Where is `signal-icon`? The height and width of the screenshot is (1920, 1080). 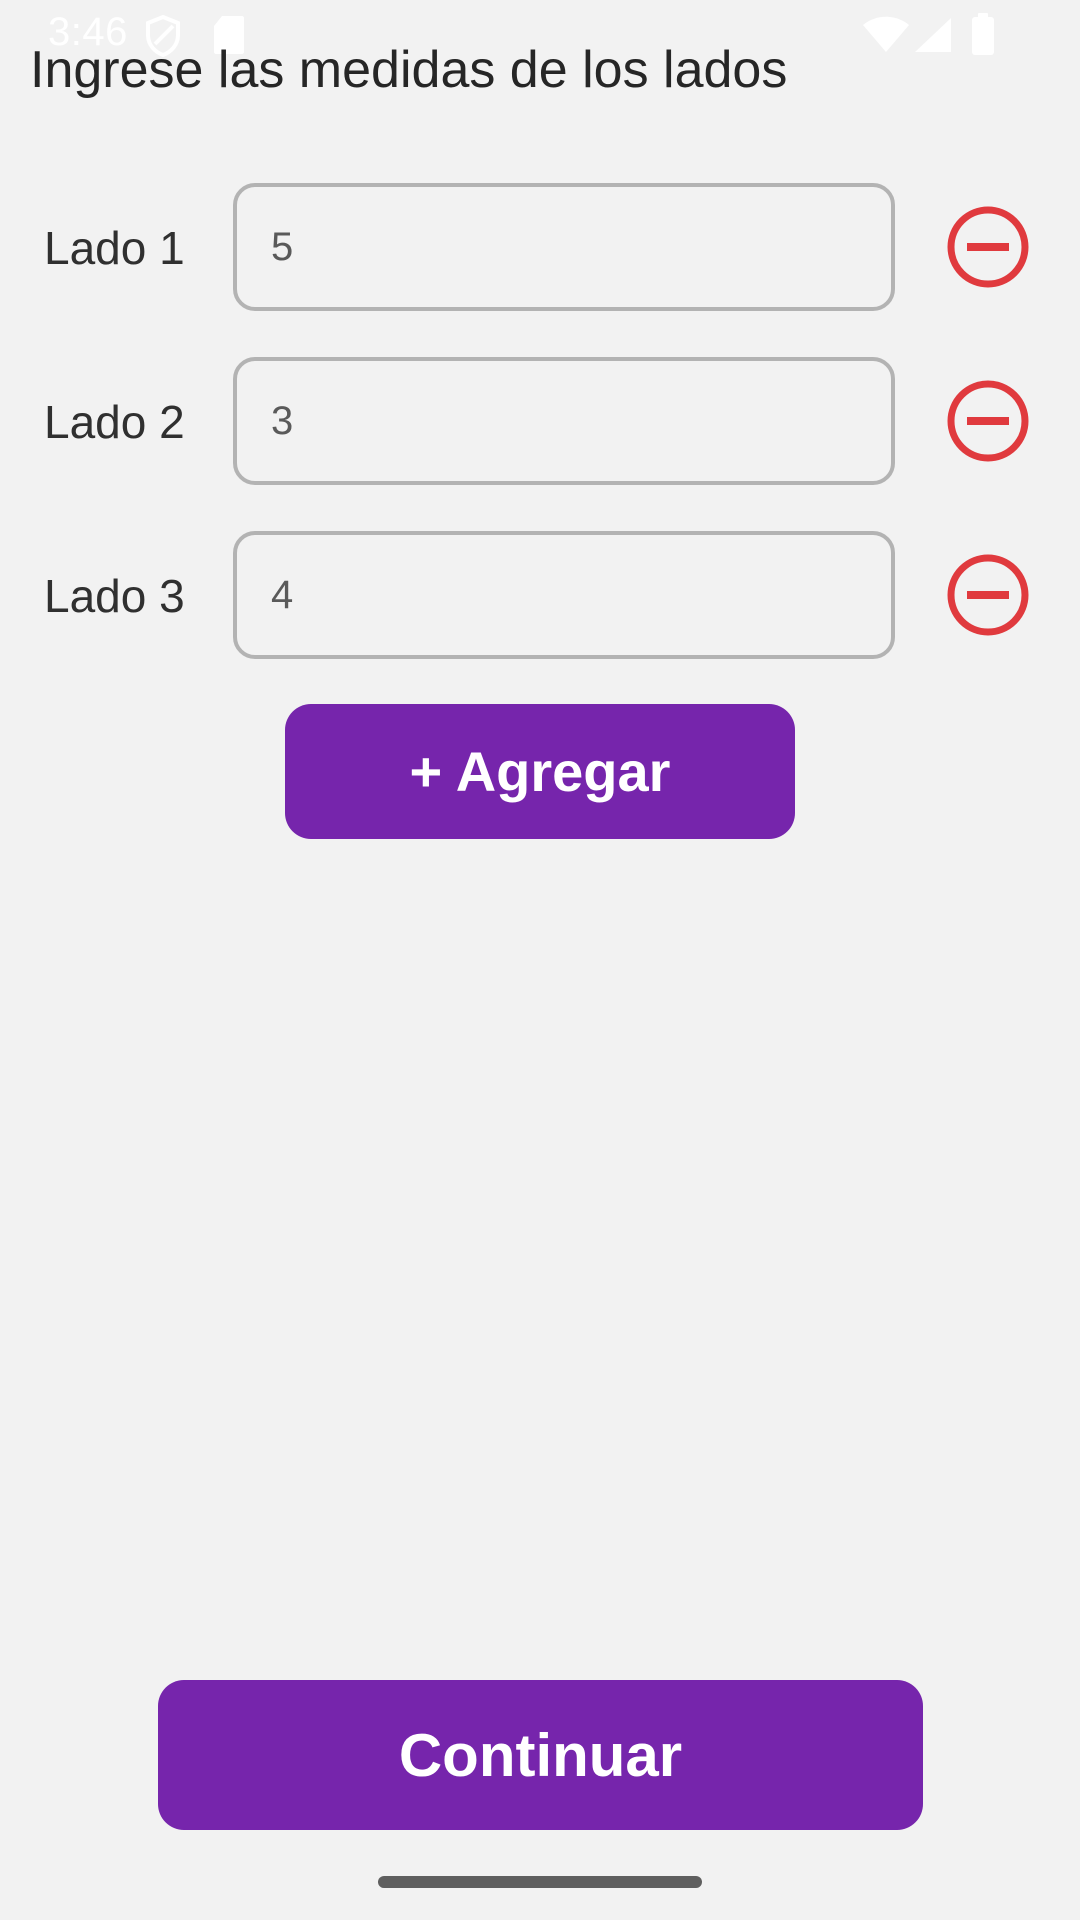
signal-icon is located at coordinates (933, 37).